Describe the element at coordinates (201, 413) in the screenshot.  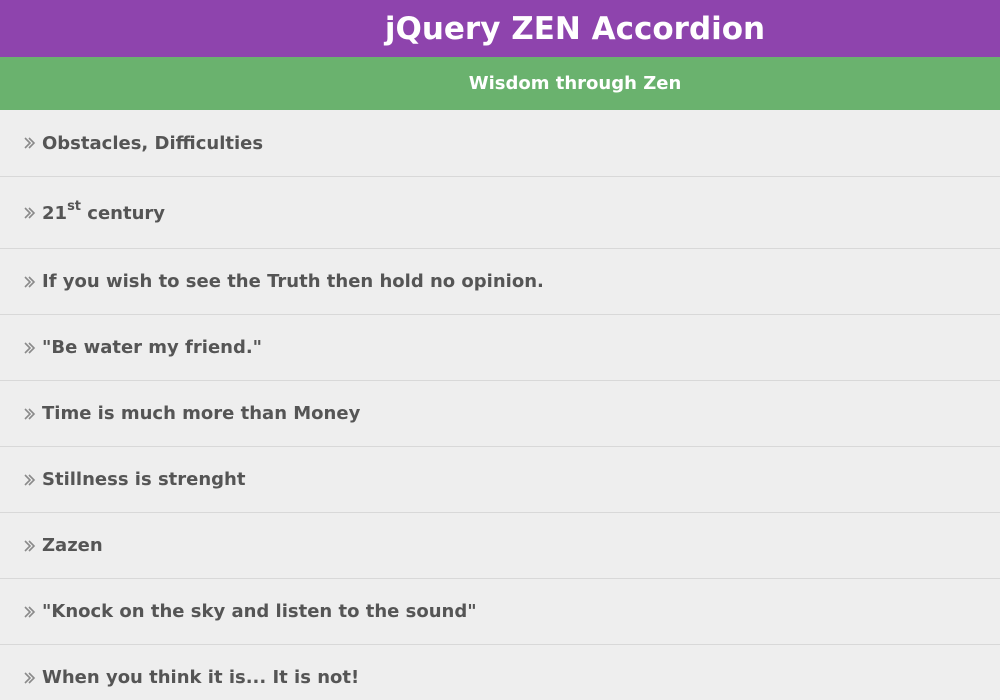
I see `accordion-item-label: Time is much more than Money` at that location.